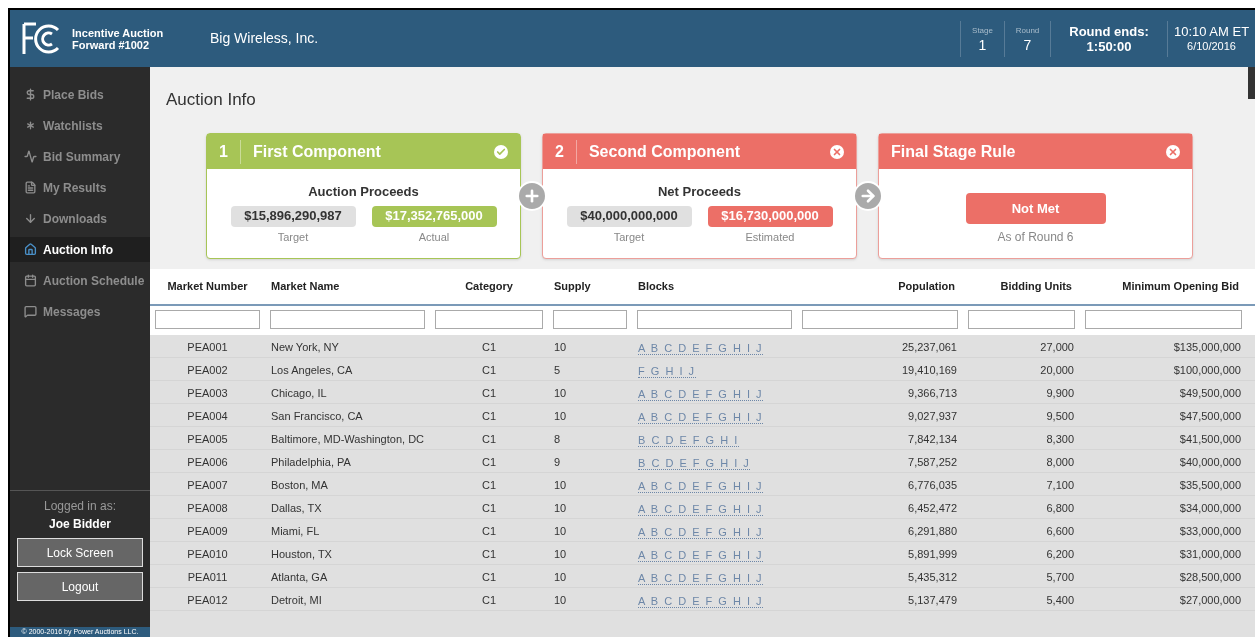 Image resolution: width=1255 pixels, height=637 pixels. Describe the element at coordinates (664, 151) in the screenshot. I see `component-title: Second Component` at that location.